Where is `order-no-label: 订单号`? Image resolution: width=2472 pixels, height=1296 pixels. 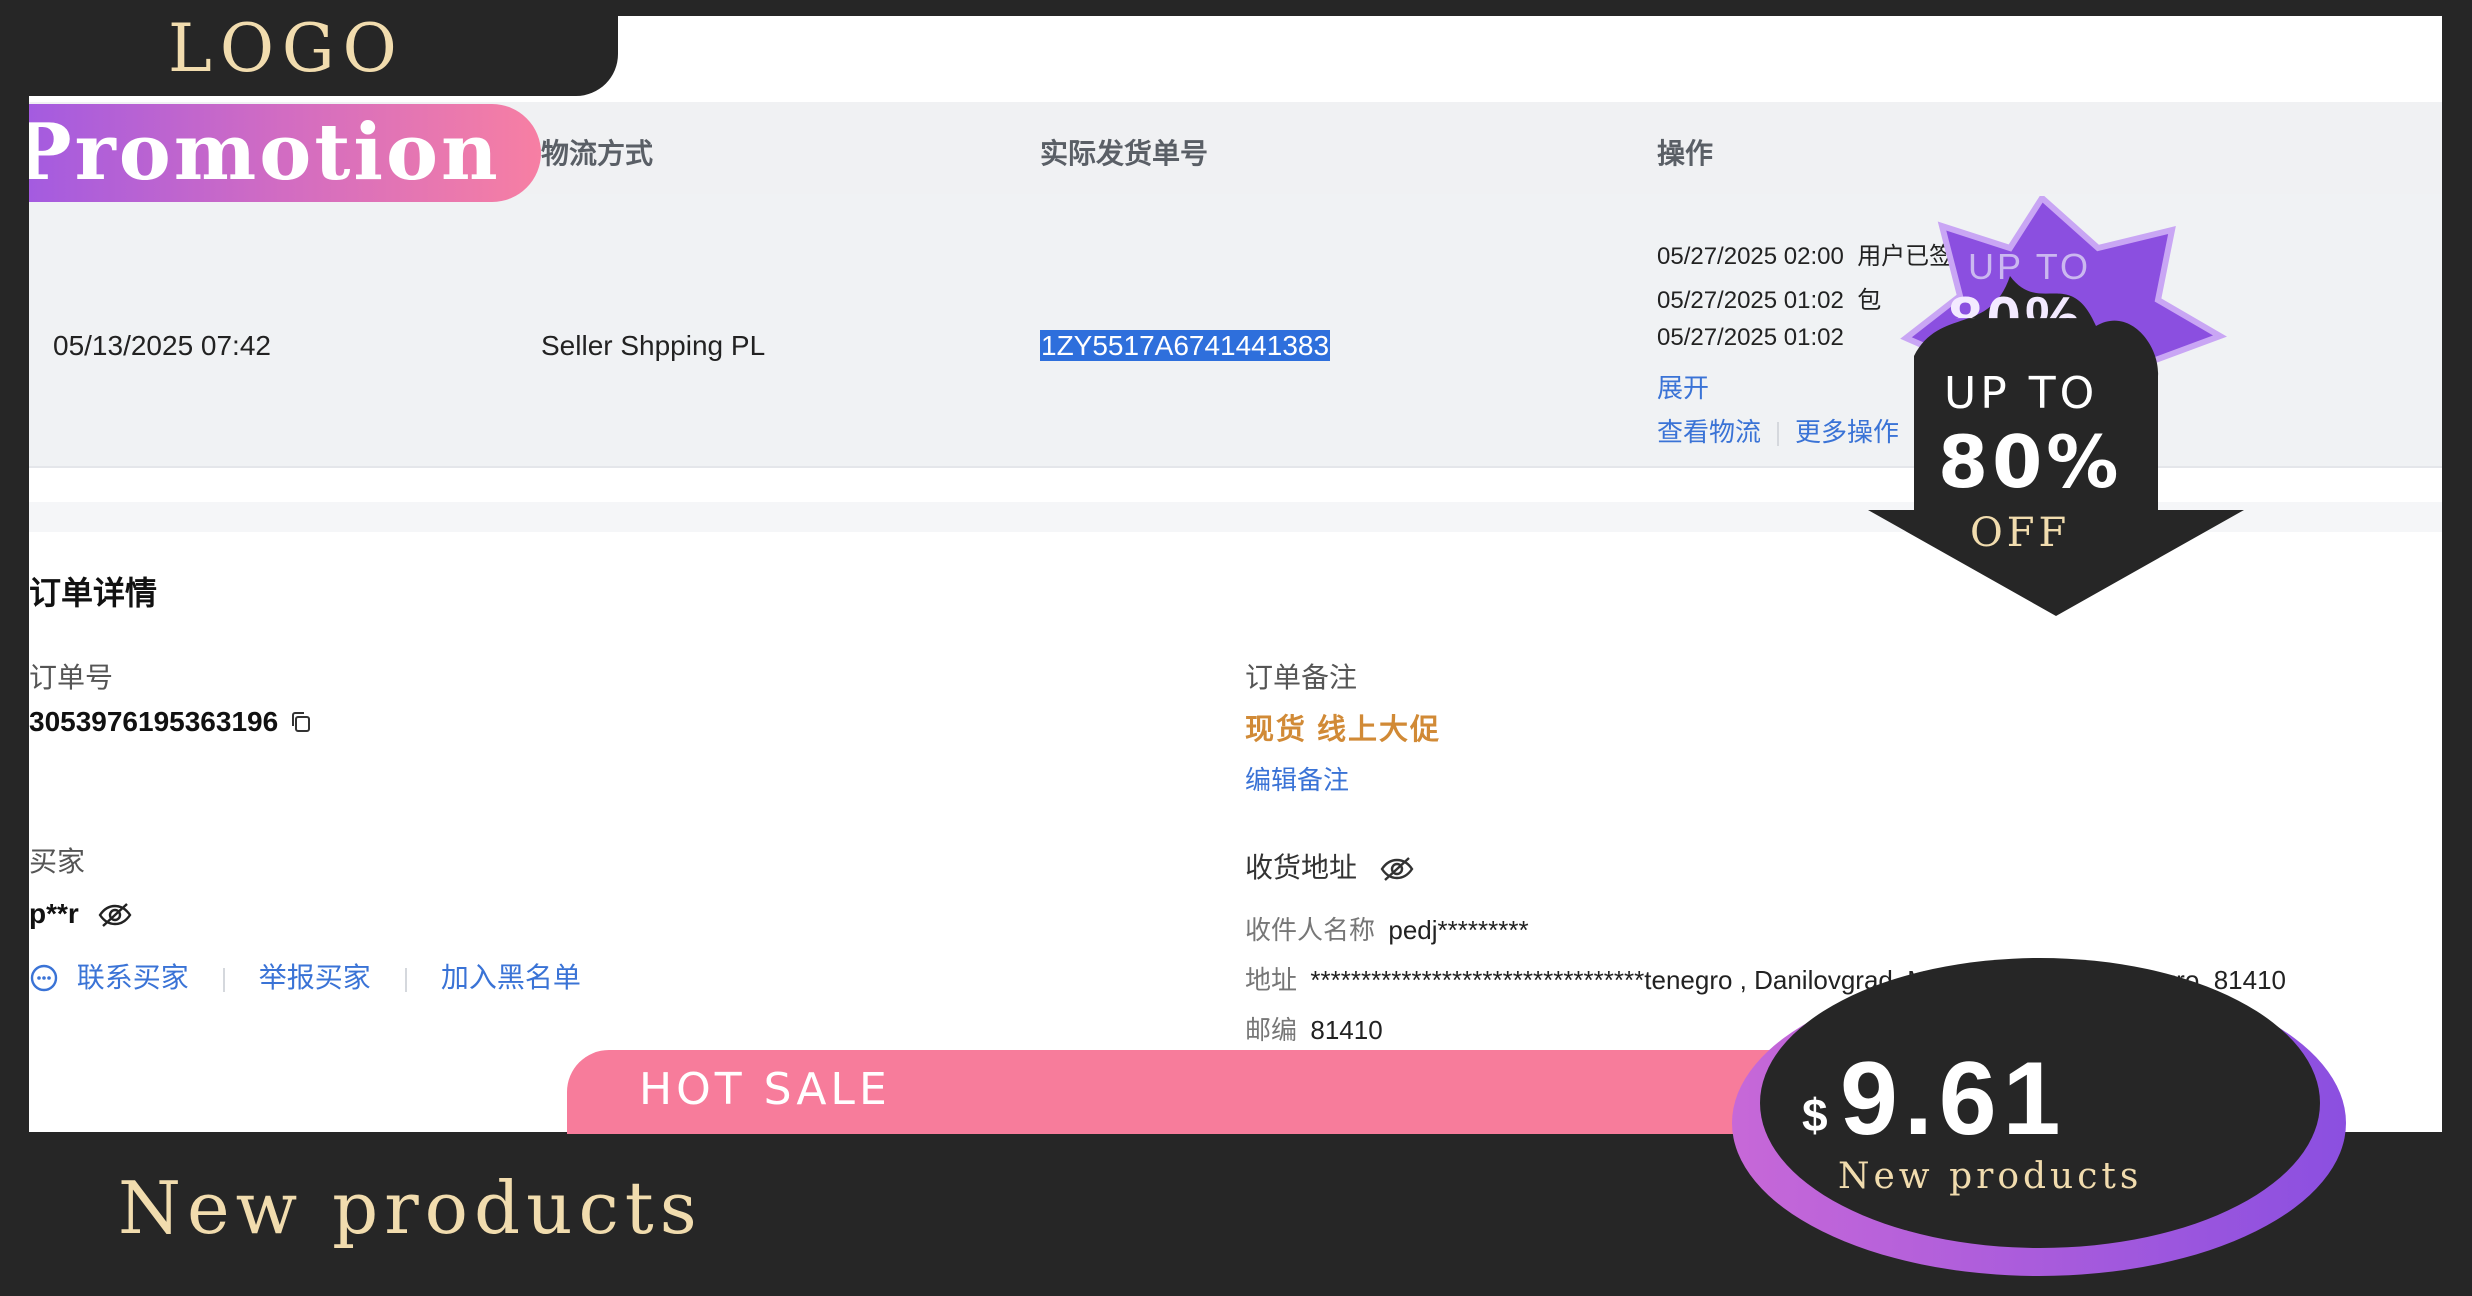 order-no-label: 订单号 is located at coordinates (71, 677).